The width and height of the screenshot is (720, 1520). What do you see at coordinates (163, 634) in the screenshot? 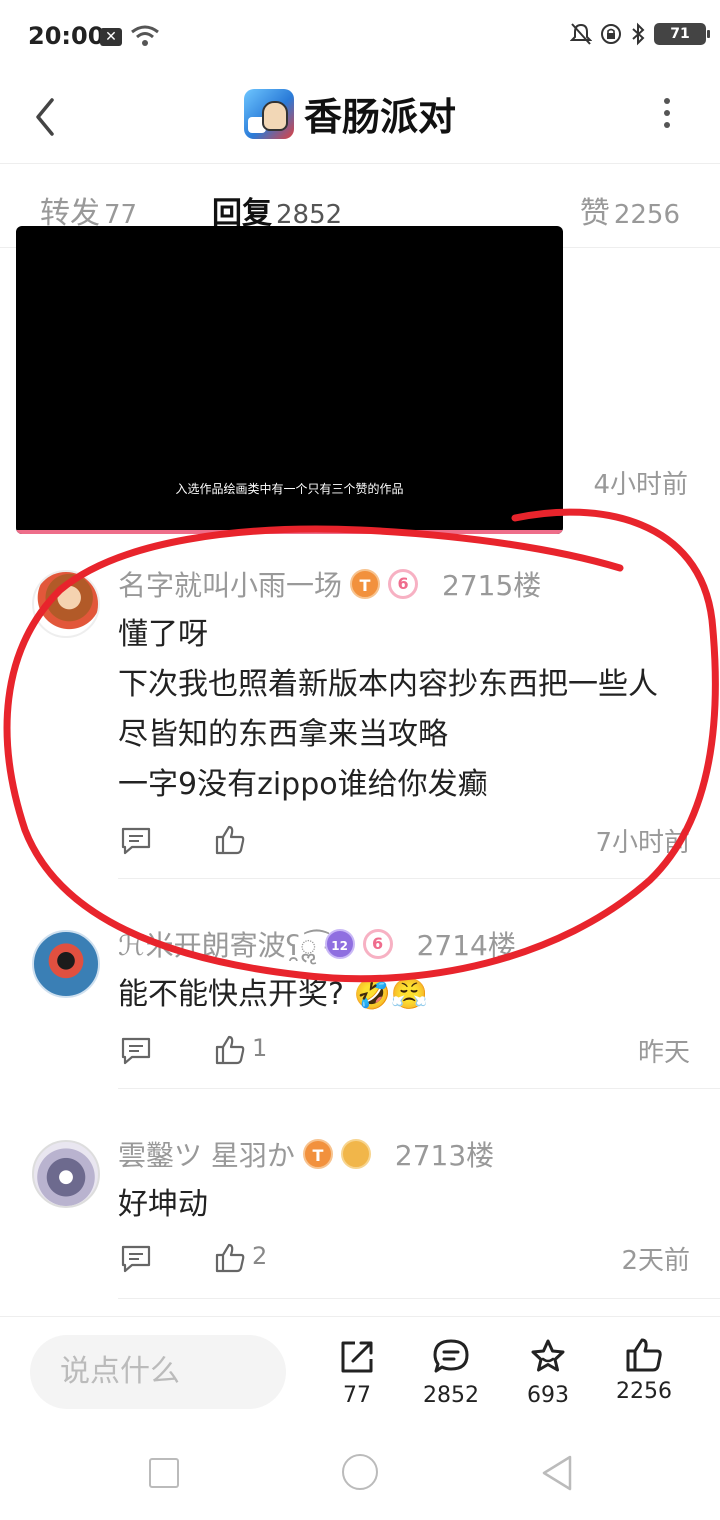
I see `comment-line: 懂了呀` at bounding box center [163, 634].